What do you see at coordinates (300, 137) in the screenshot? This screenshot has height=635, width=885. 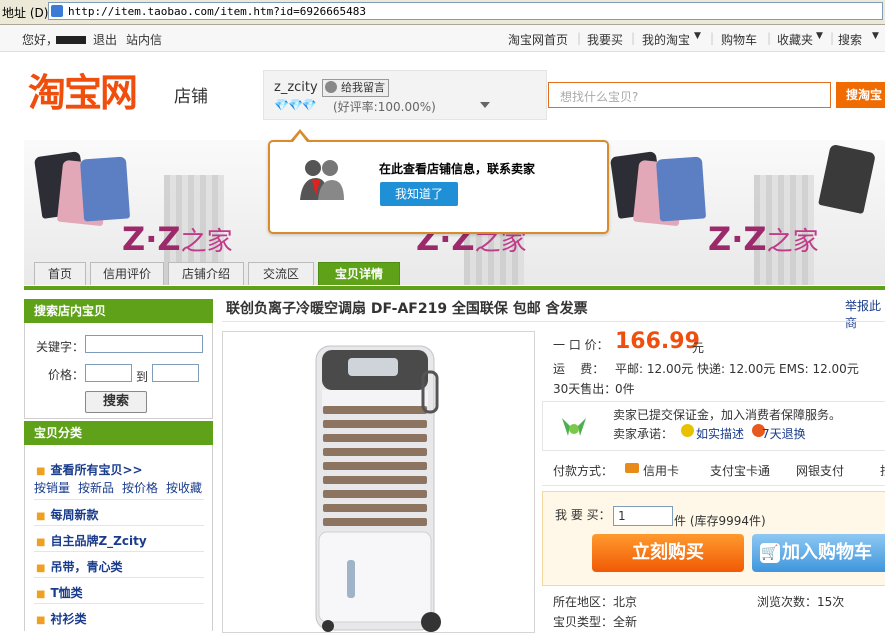 I see `popover-arrow-inner` at bounding box center [300, 137].